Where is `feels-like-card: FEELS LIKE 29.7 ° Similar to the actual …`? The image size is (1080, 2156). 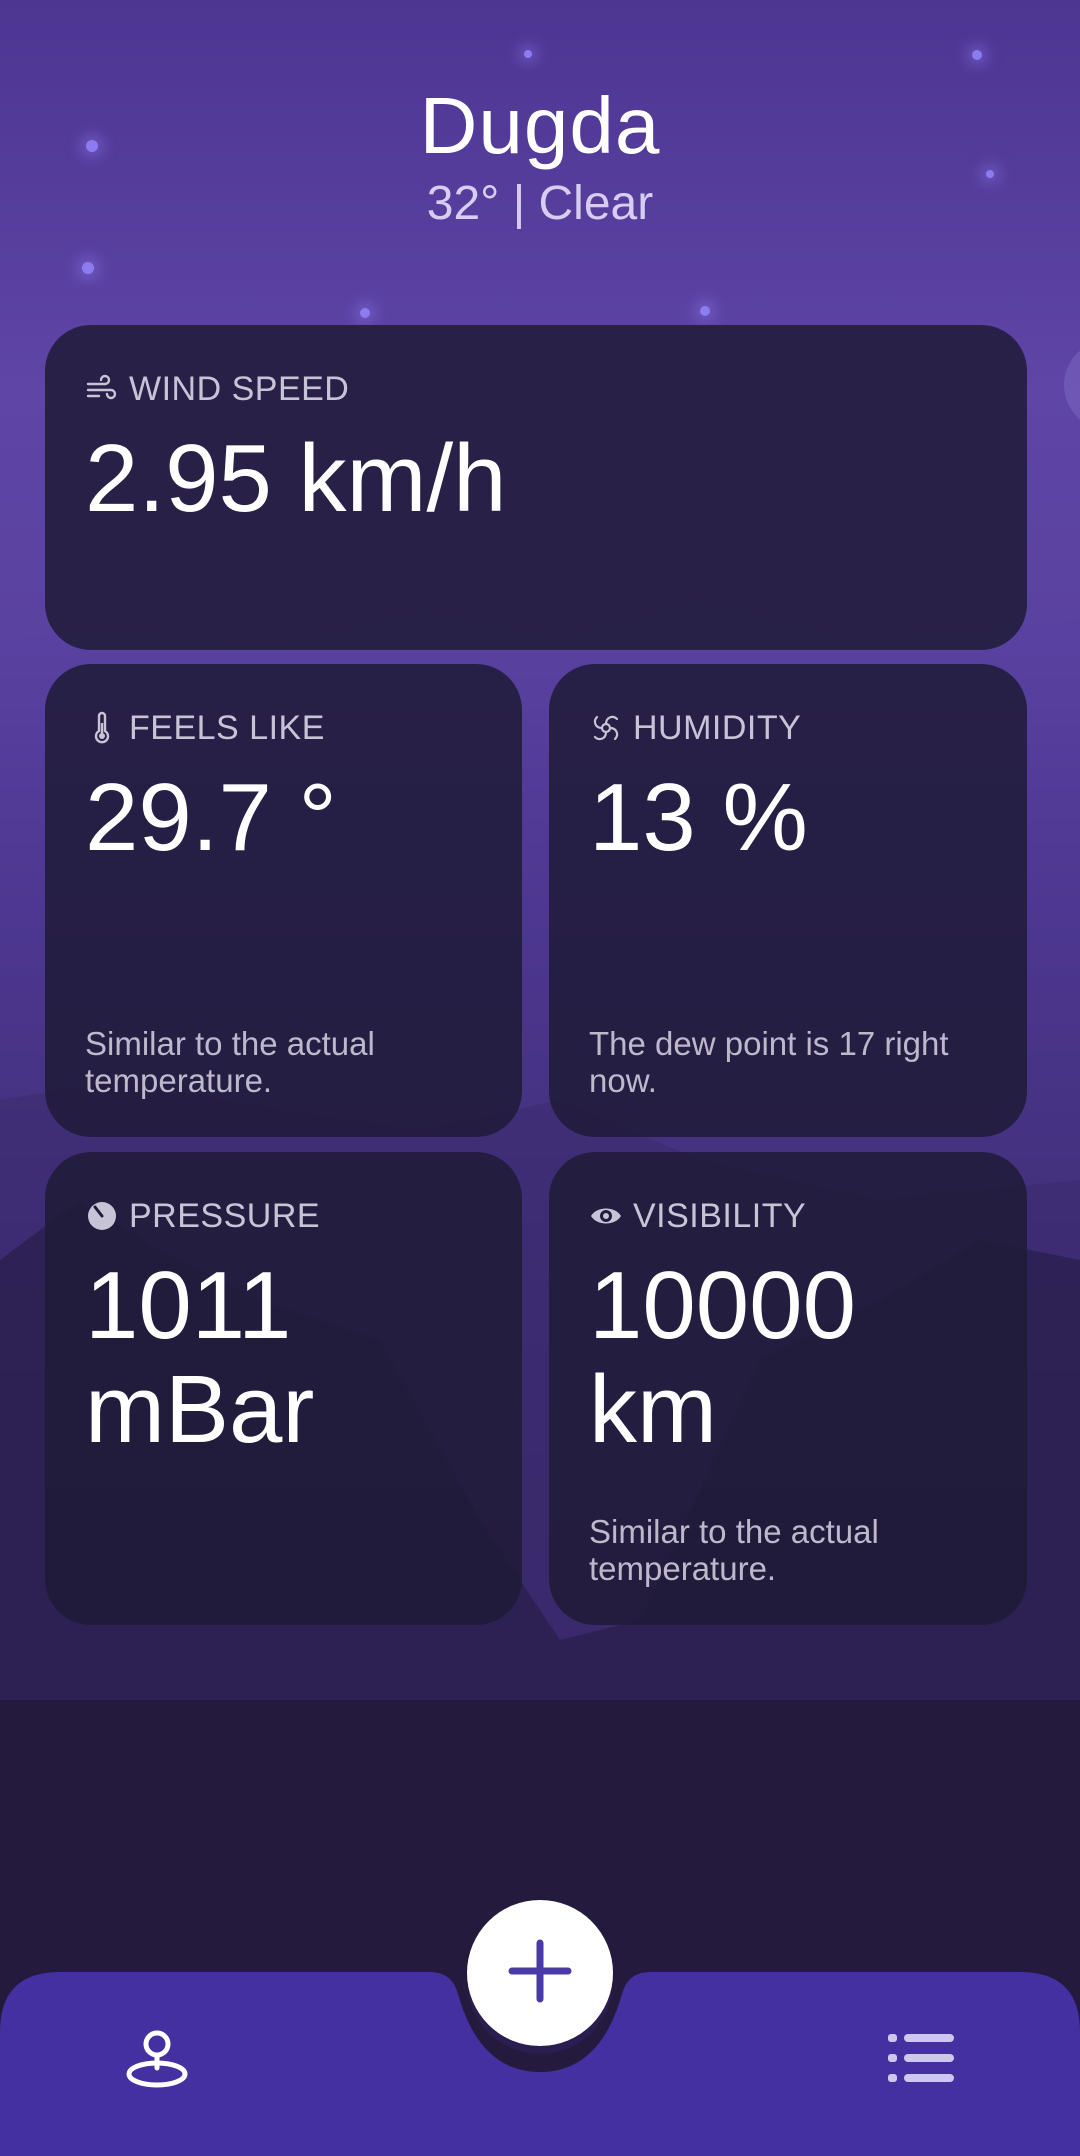
feels-like-card: FEELS LIKE 29.7 ° Similar to the actual … is located at coordinates (283, 900).